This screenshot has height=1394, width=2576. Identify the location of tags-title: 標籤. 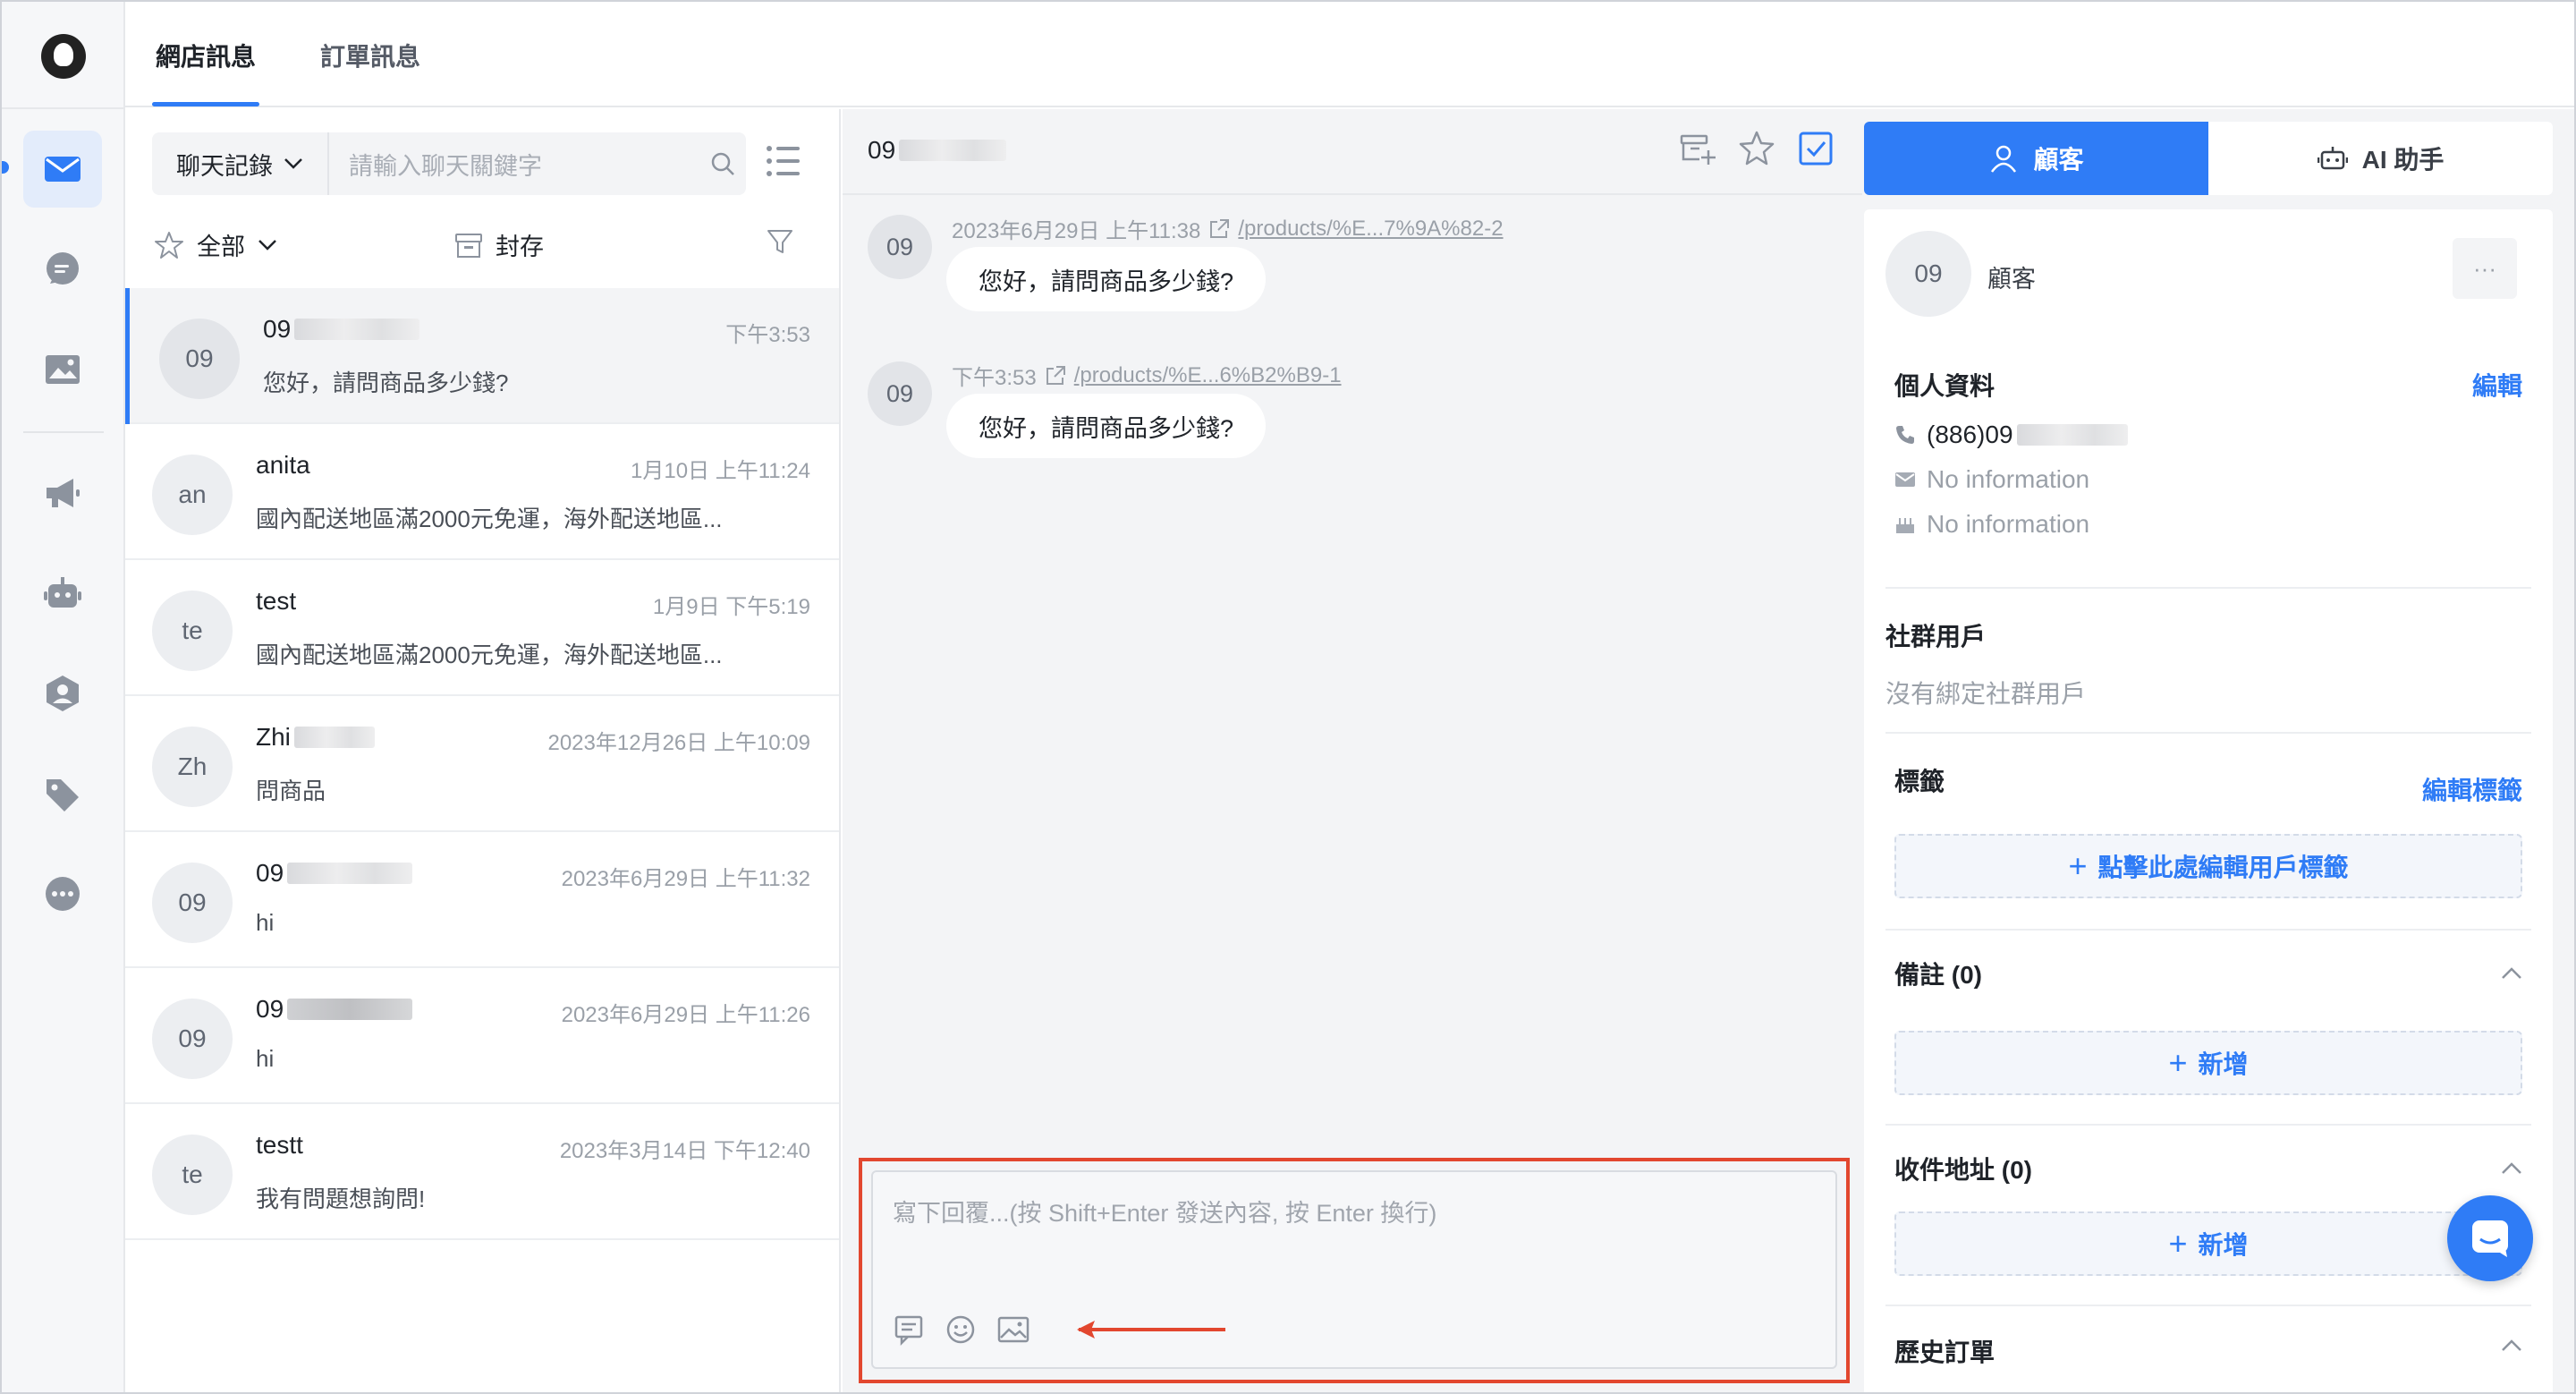
(1919, 781).